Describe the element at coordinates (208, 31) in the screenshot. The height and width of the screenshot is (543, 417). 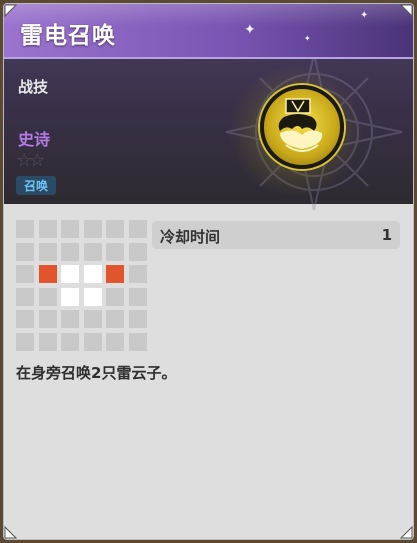
I see `title-bar: 雷电召唤 ✦ ✦ ✦` at that location.